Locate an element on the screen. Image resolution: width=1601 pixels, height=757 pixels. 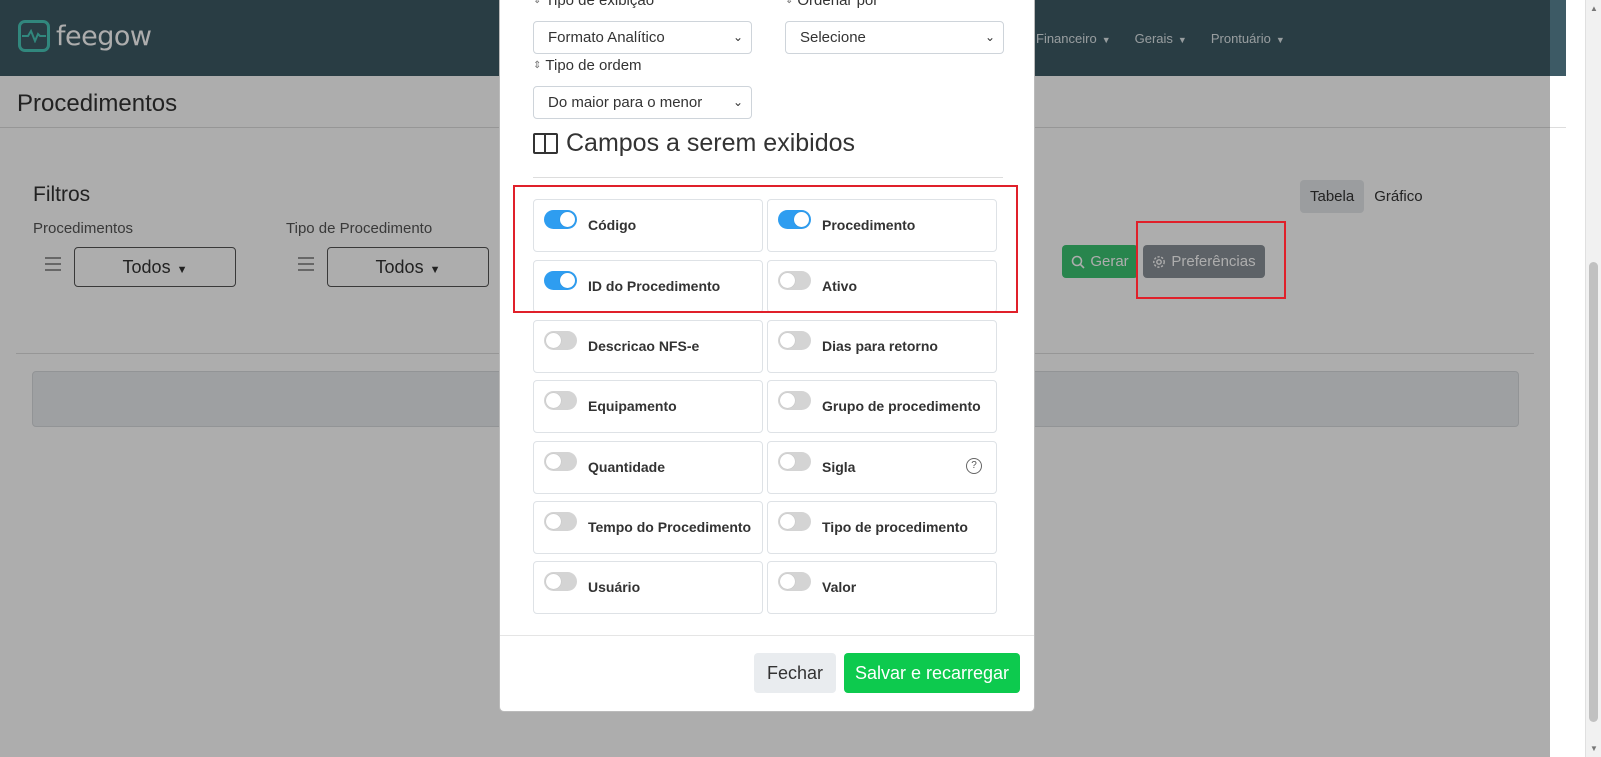
scrollbar-thumb is located at coordinates (1593, 492).